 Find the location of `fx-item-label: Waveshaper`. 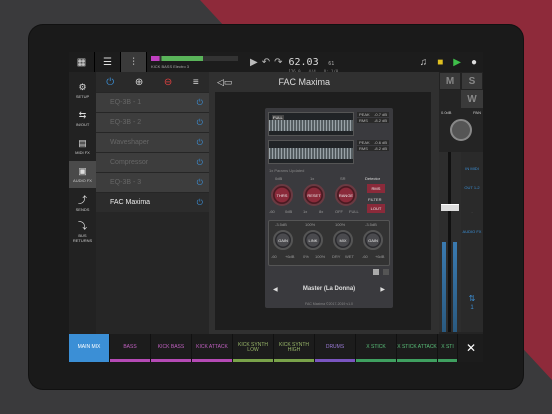

fx-item-label: Waveshaper is located at coordinates (130, 142).